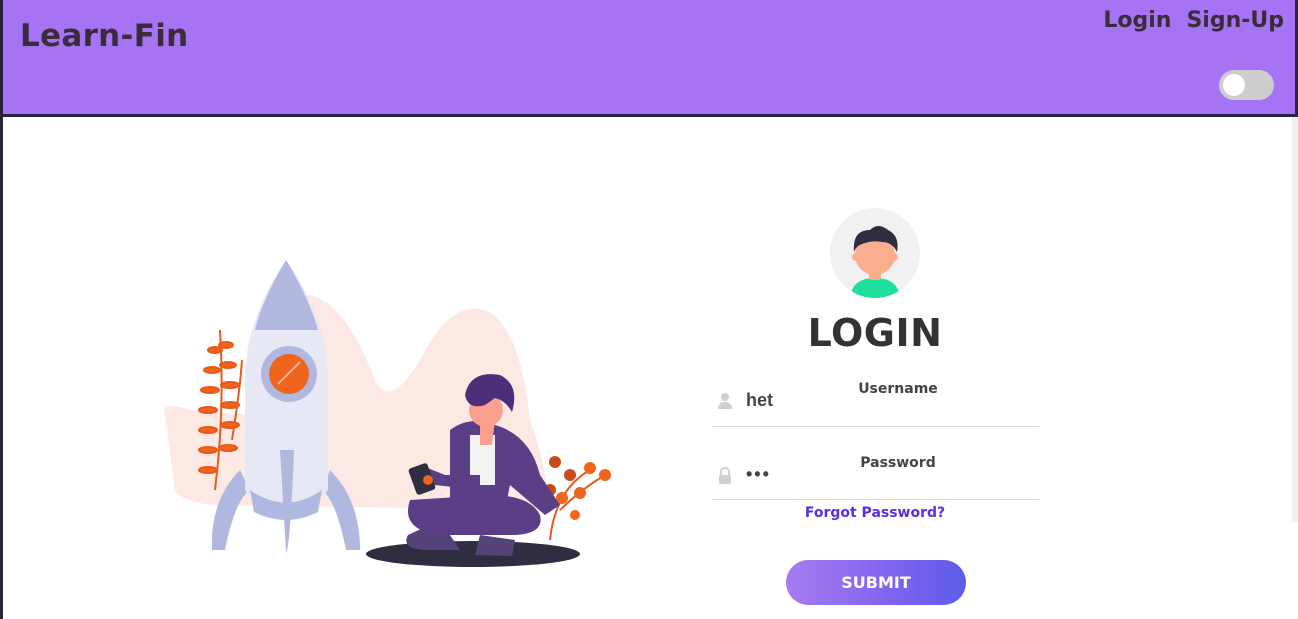 This screenshot has width=1298, height=619. What do you see at coordinates (1235, 20) in the screenshot?
I see `nav-signup-link: Sign-Up` at bounding box center [1235, 20].